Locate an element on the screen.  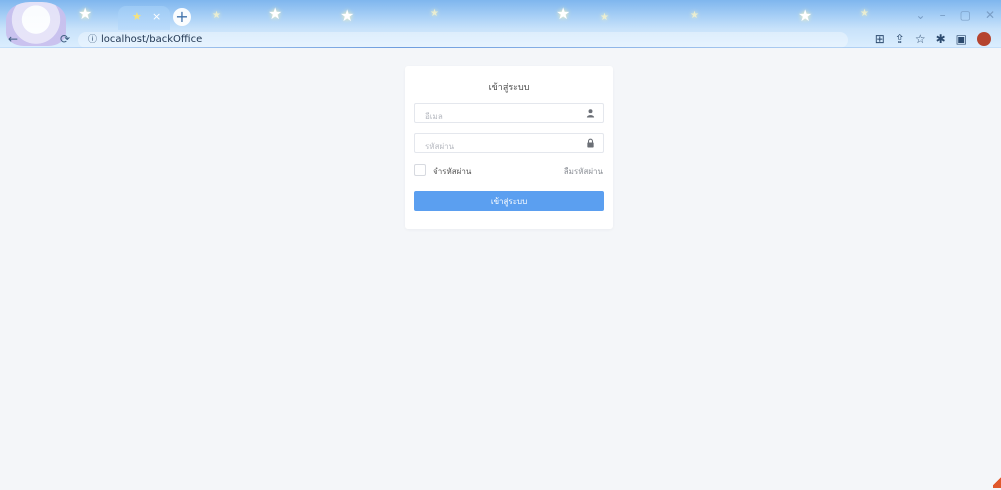
toolbar-divider is located at coordinates (500, 47).